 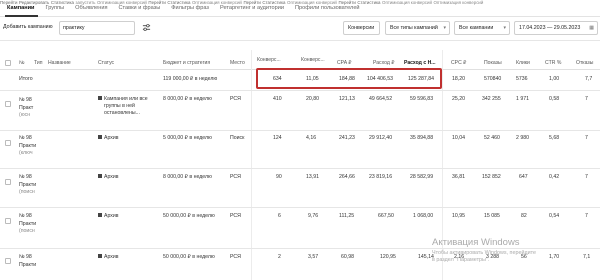 What do you see at coordinates (556, 28) in the screenshot?
I see `date-range-picker: 17.04.2023 — 29.05.2023 ▦` at bounding box center [556, 28].